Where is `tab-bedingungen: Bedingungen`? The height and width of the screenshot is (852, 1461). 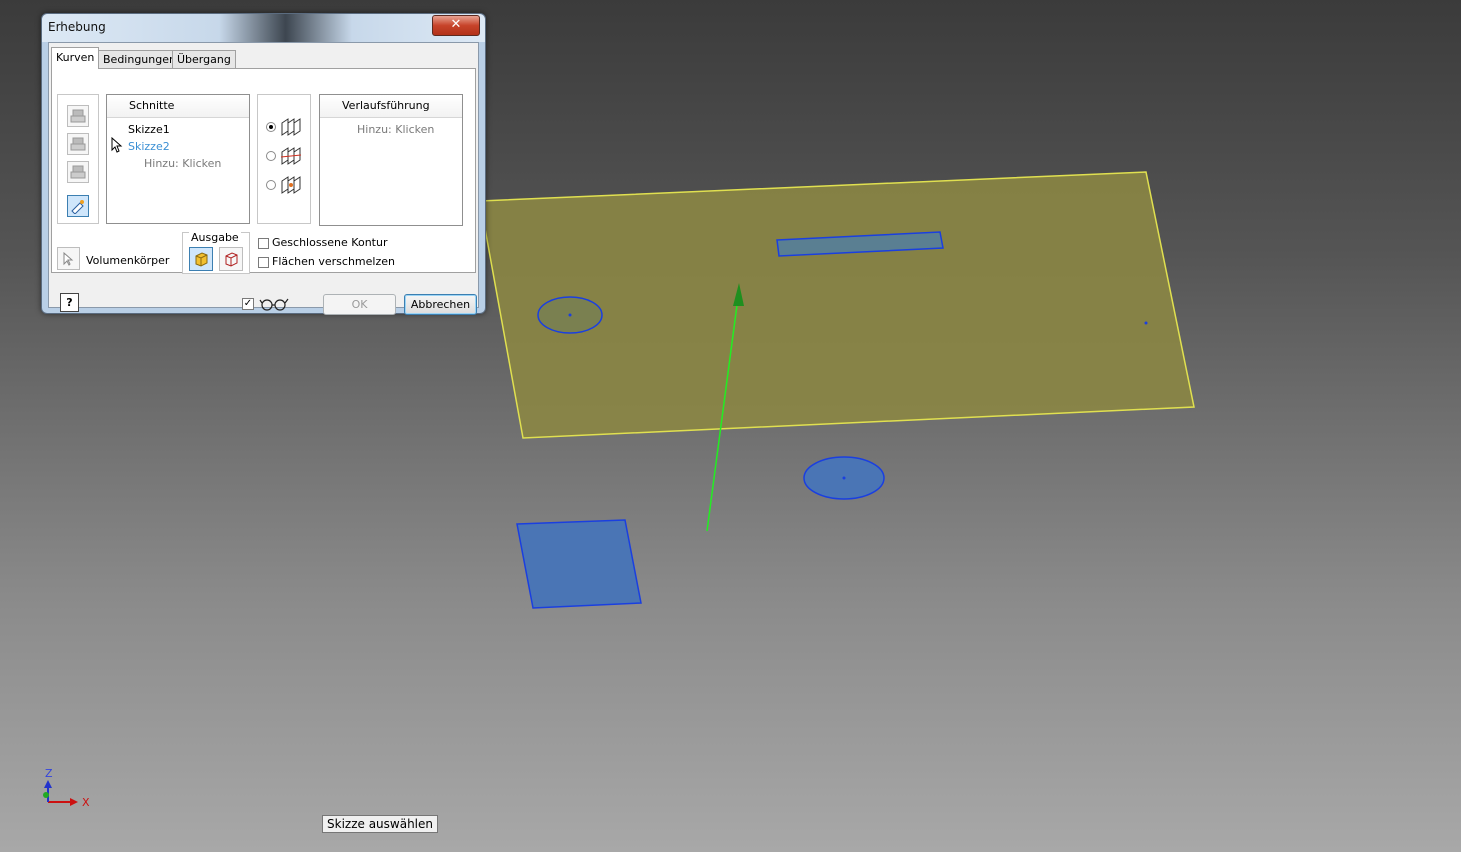
tab-bedingungen: Bedingungen is located at coordinates (139, 59).